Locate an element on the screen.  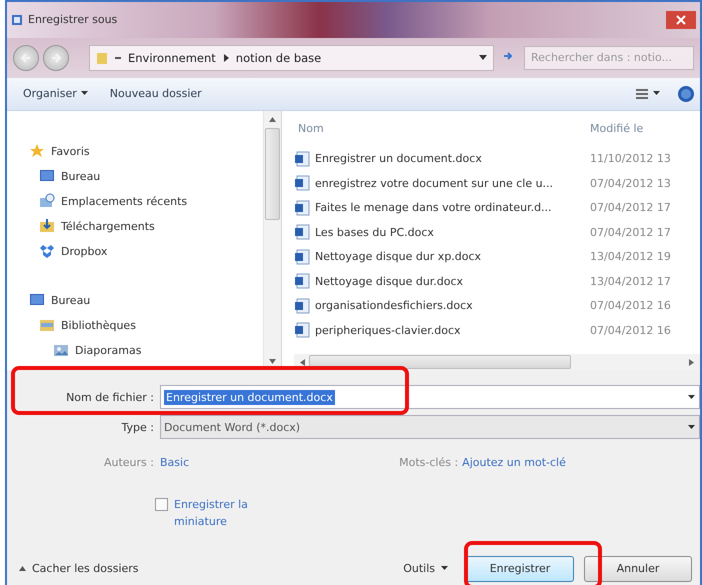
save-button: Enregistrer is located at coordinates (520, 569).